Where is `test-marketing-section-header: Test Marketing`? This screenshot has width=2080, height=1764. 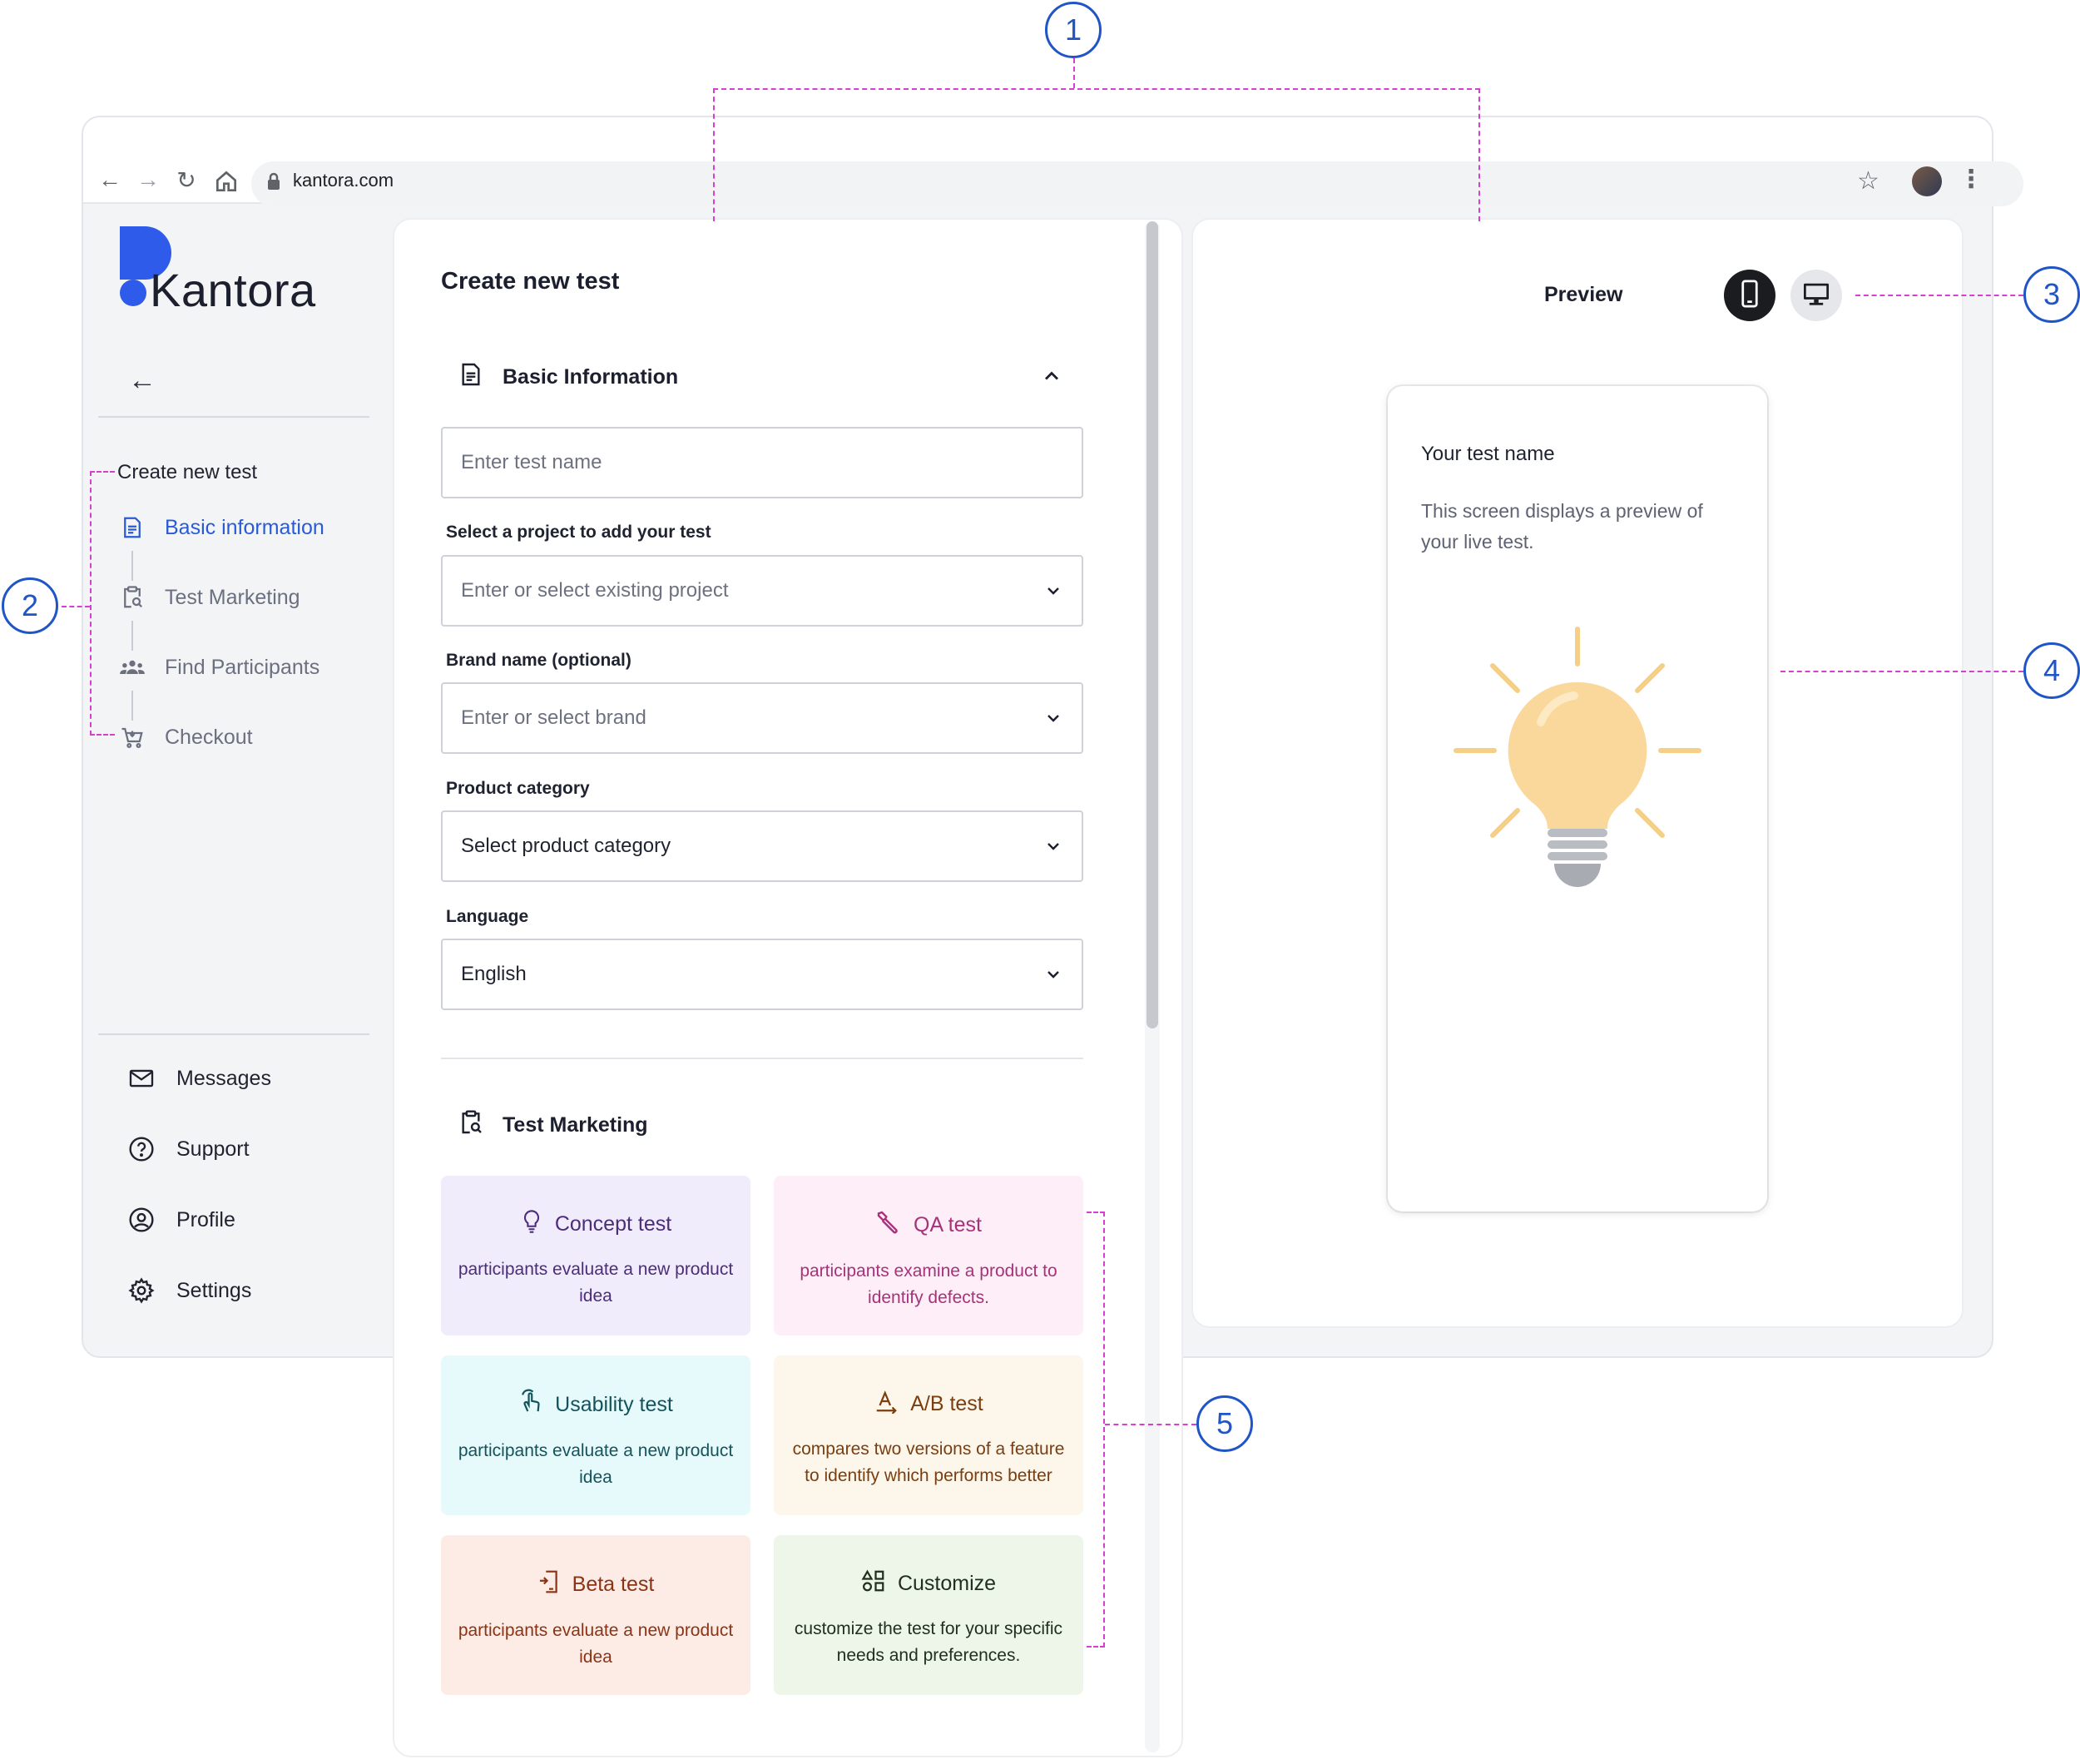 test-marketing-section-header: Test Marketing is located at coordinates (553, 1125).